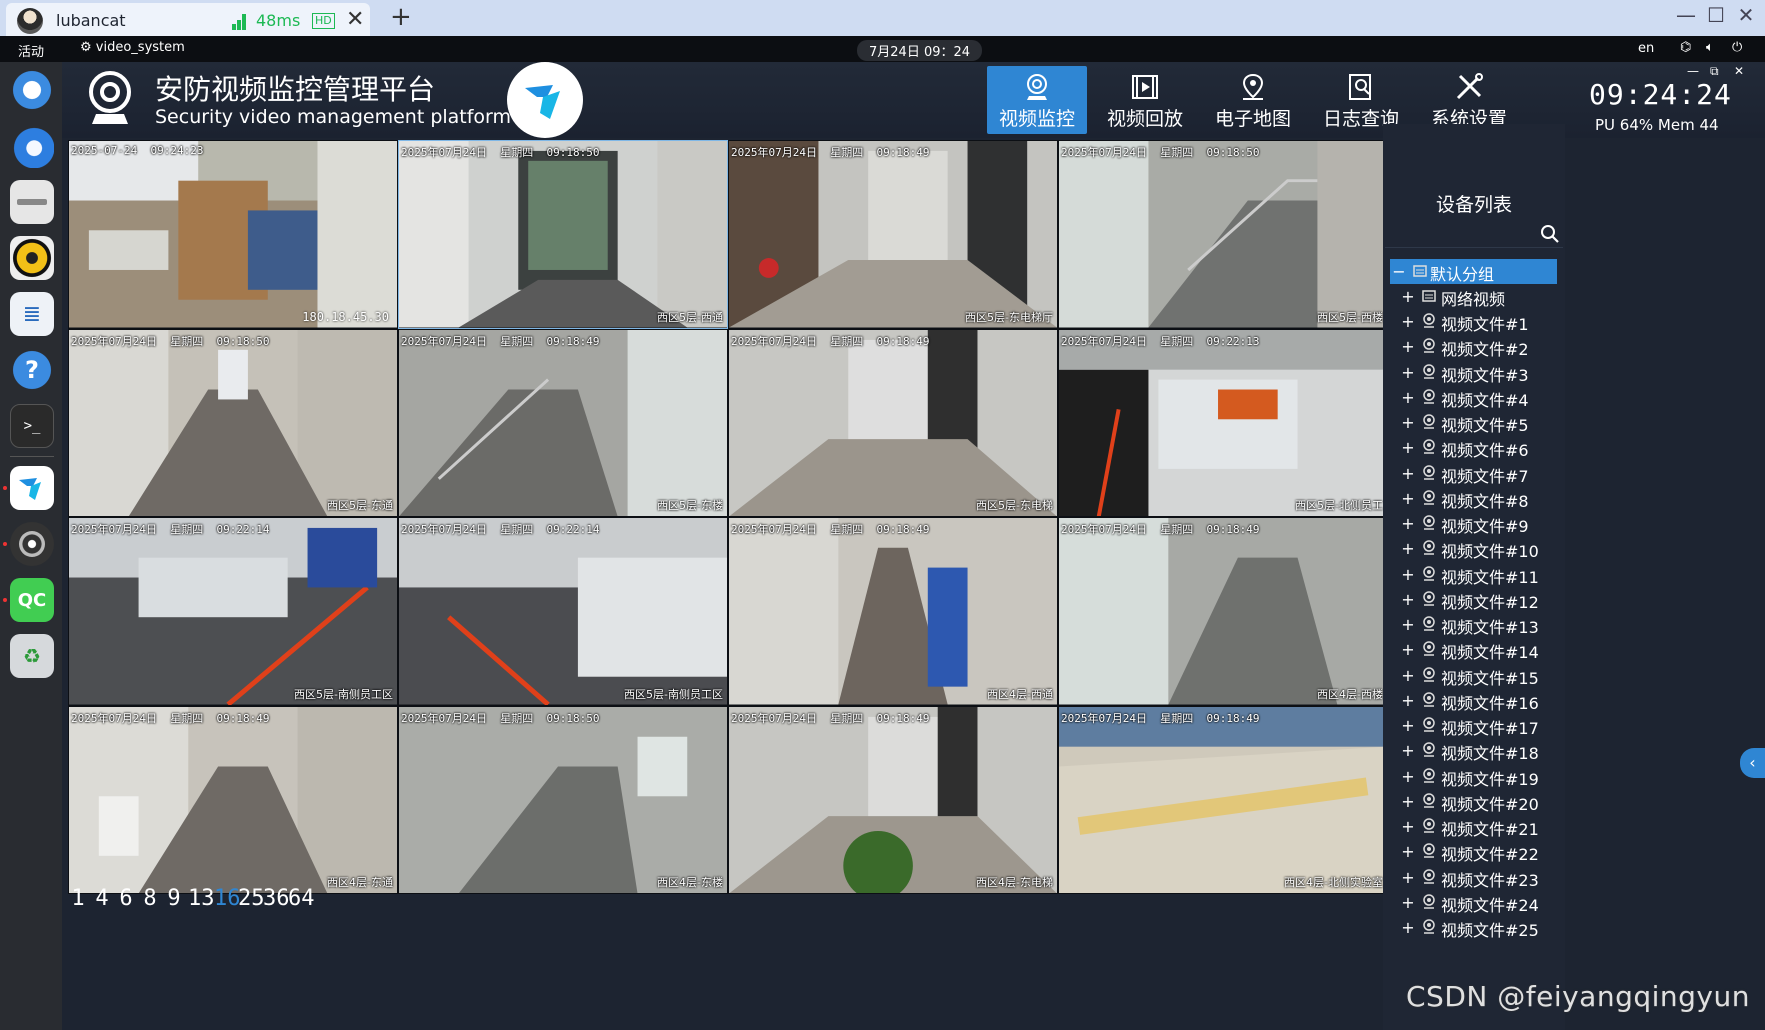 Image resolution: width=1765 pixels, height=1030 pixels. Describe the element at coordinates (126, 898) in the screenshot. I see `layout-option-6: 6` at that location.